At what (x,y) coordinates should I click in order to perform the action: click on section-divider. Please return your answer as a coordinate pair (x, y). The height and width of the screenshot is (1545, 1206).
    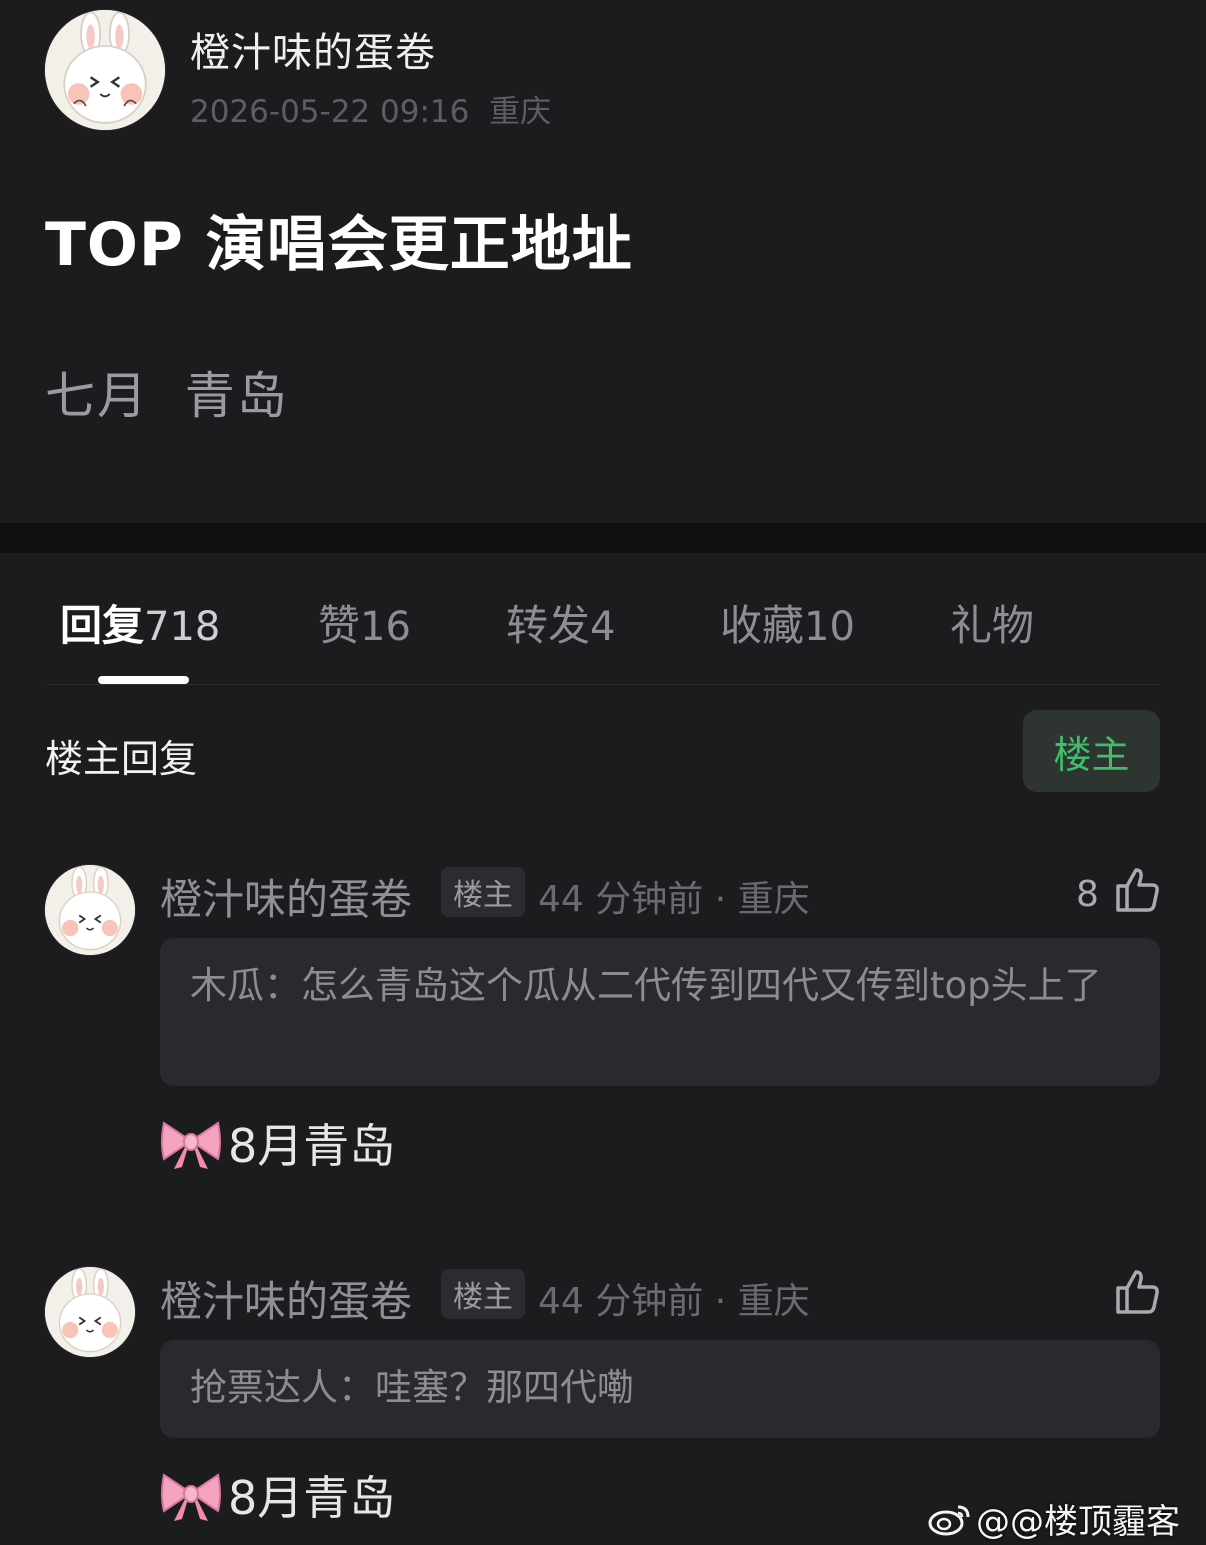
    Looking at the image, I should click on (603, 538).